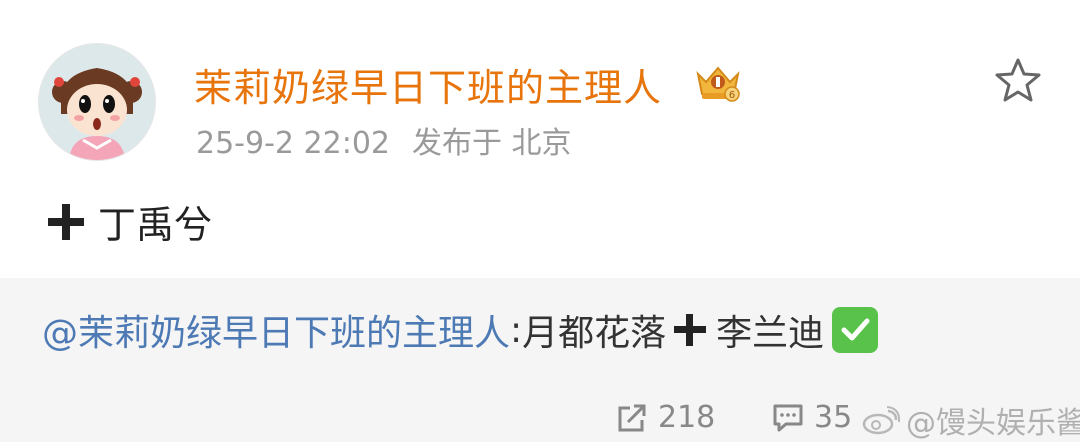  What do you see at coordinates (833, 417) in the screenshot?
I see `comment-count: 35` at bounding box center [833, 417].